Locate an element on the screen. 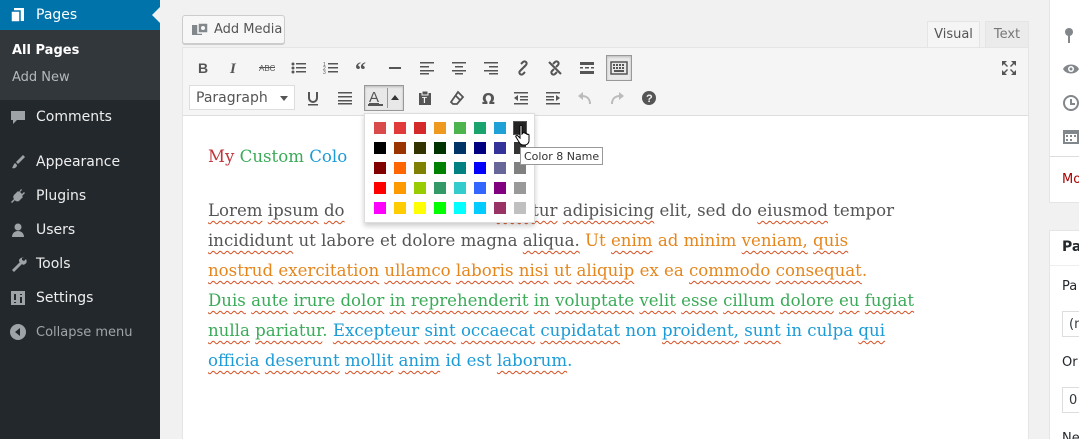 This screenshot has width=1079, height=439. horizontal-line-icon is located at coordinates (395, 68).